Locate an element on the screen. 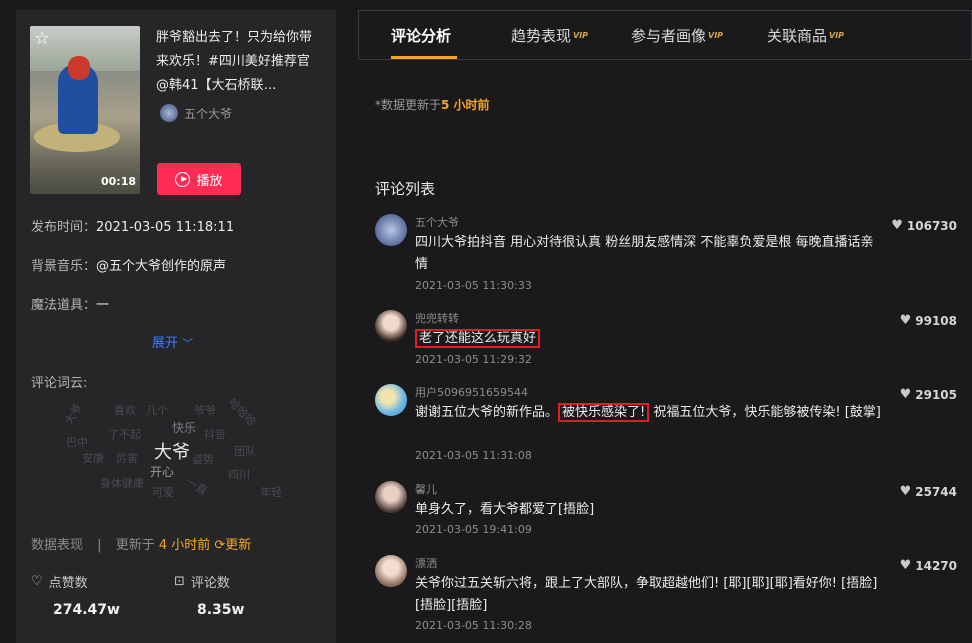 Image resolution: width=972 pixels, height=643 pixels. likes-stat: ♡ 点赞数 is located at coordinates (59, 581).